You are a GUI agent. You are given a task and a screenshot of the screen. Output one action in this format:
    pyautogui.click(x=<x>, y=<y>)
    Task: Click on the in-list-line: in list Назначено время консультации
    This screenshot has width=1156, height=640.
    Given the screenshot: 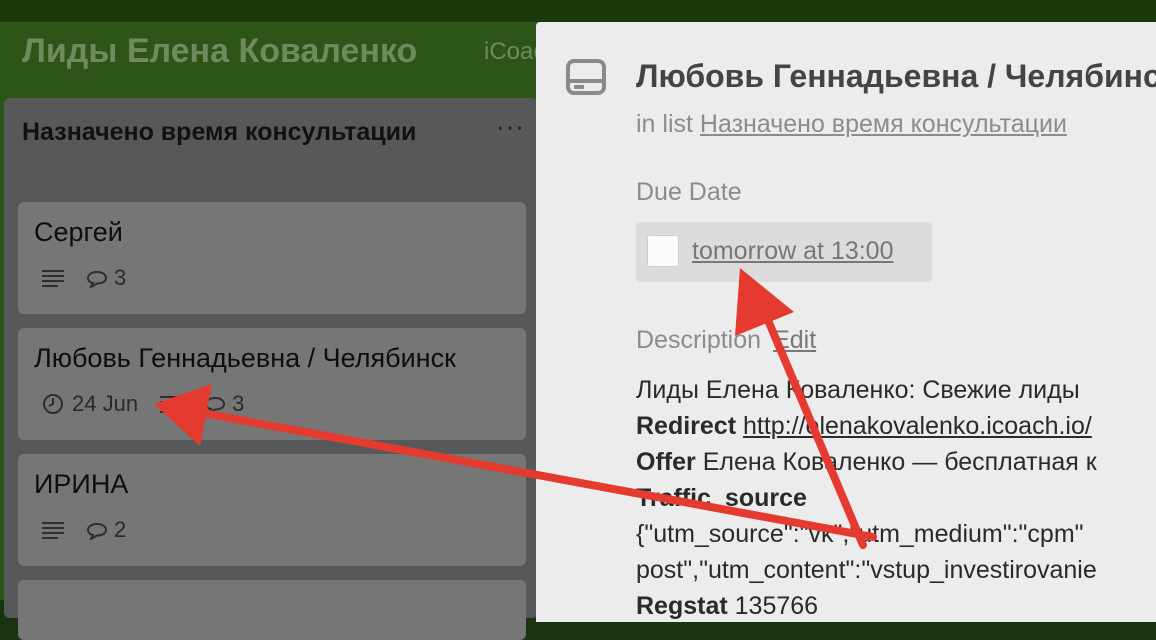 What is the action you would take?
    pyautogui.click(x=851, y=124)
    